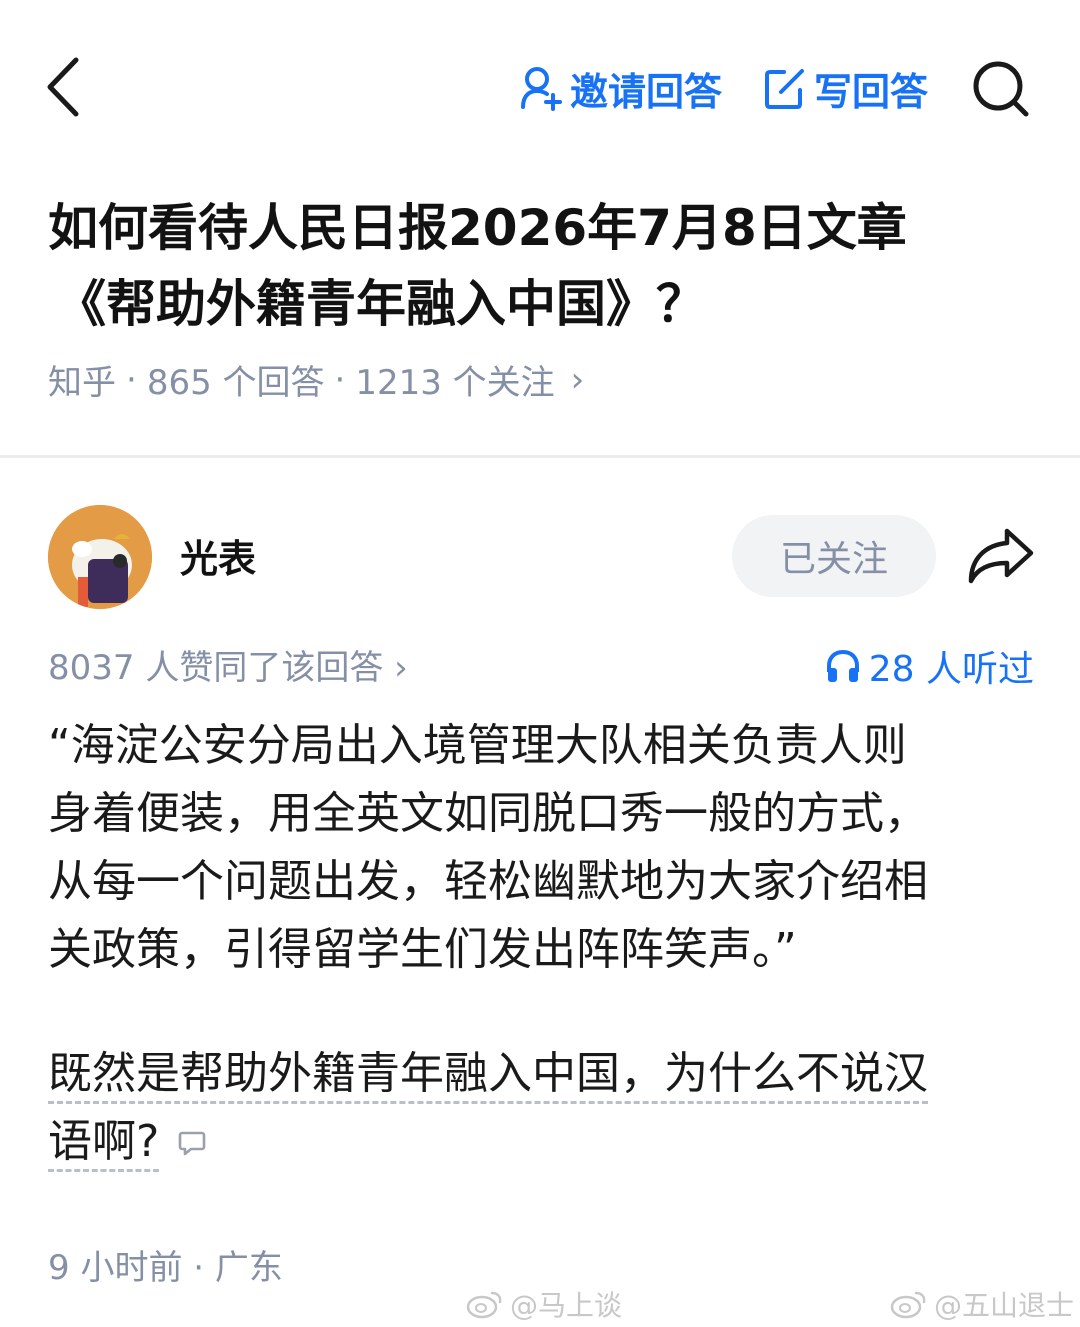  Describe the element at coordinates (82, 383) in the screenshot. I see `source-label: 知乎` at that location.